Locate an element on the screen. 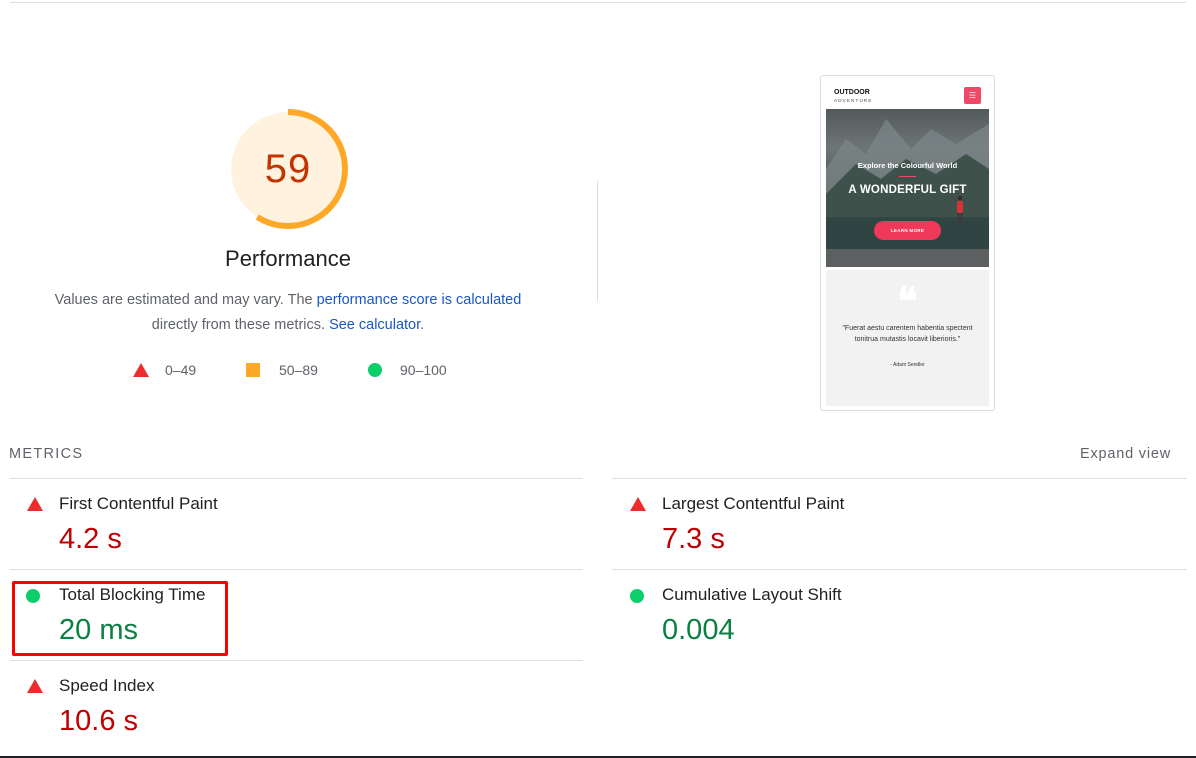 This screenshot has height=758, width=1196. orange-square-icon is located at coordinates (253, 370).